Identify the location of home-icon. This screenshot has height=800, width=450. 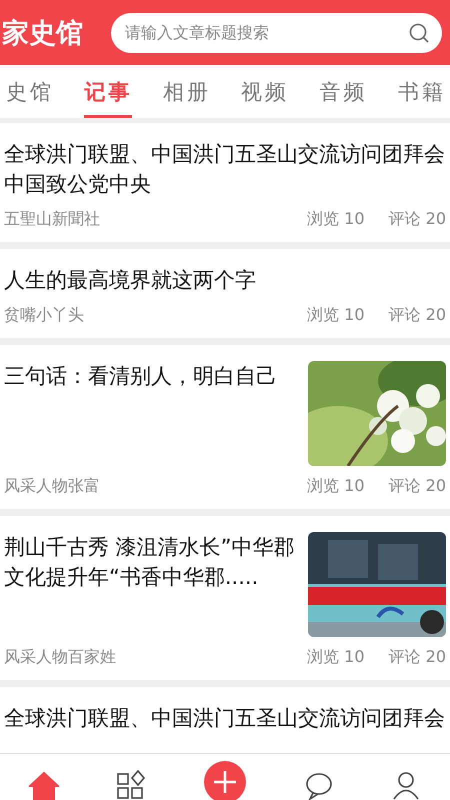
(43, 785).